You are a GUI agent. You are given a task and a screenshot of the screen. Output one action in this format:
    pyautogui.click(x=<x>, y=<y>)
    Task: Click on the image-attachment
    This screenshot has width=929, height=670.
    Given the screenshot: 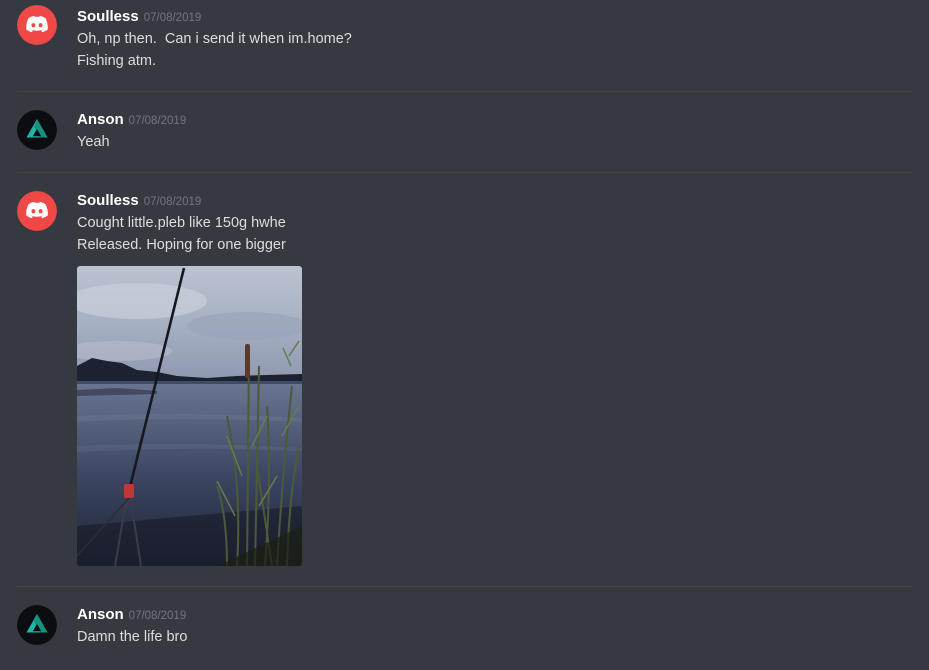 What is the action you would take?
    pyautogui.click(x=189, y=416)
    